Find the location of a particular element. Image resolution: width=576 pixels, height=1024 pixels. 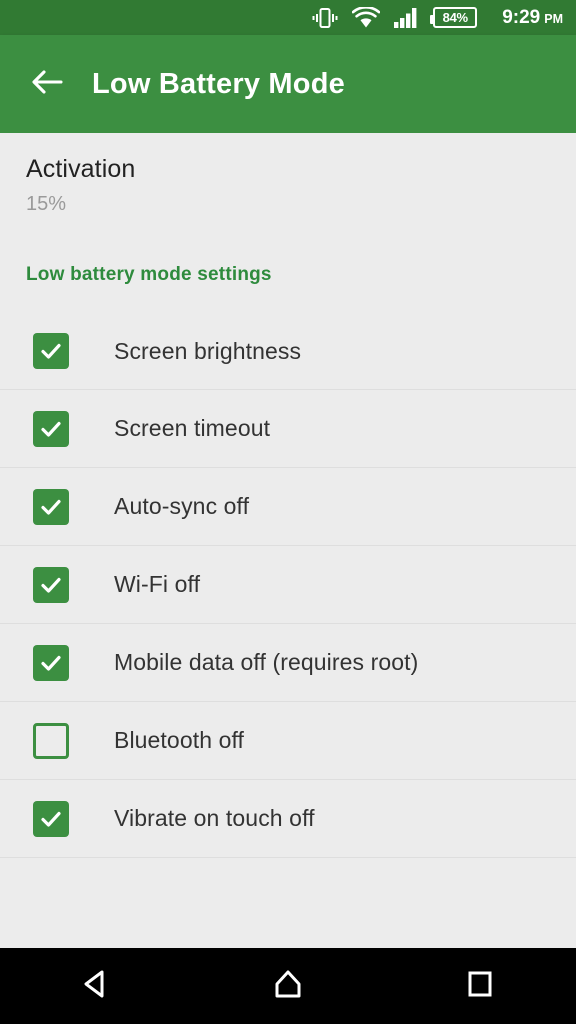

settings-row: Screen timeout is located at coordinates (288, 429).